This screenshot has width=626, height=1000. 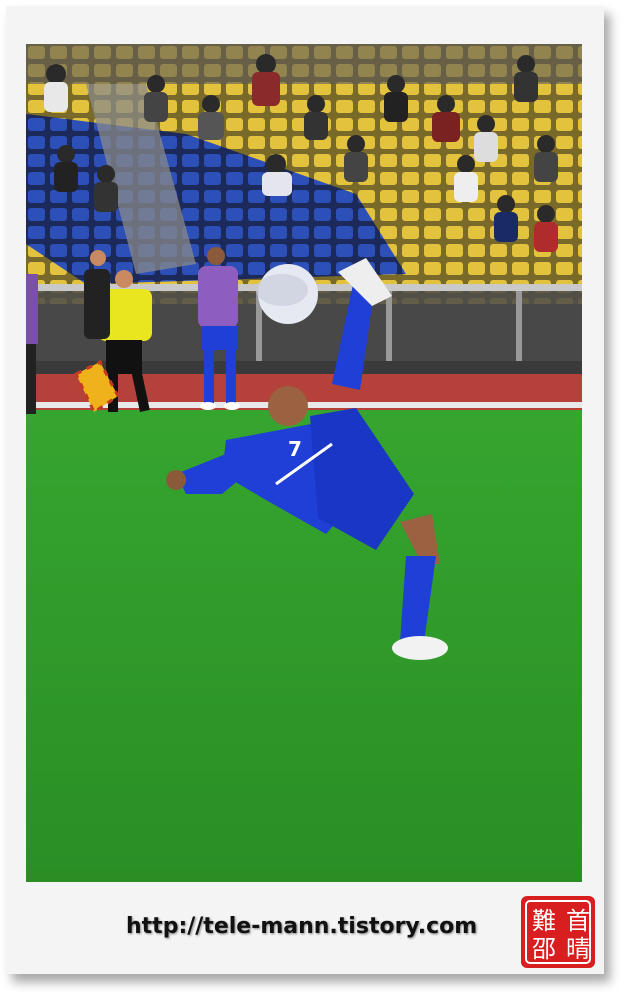 What do you see at coordinates (544, 949) in the screenshot?
I see `svg-text: 邵` at bounding box center [544, 949].